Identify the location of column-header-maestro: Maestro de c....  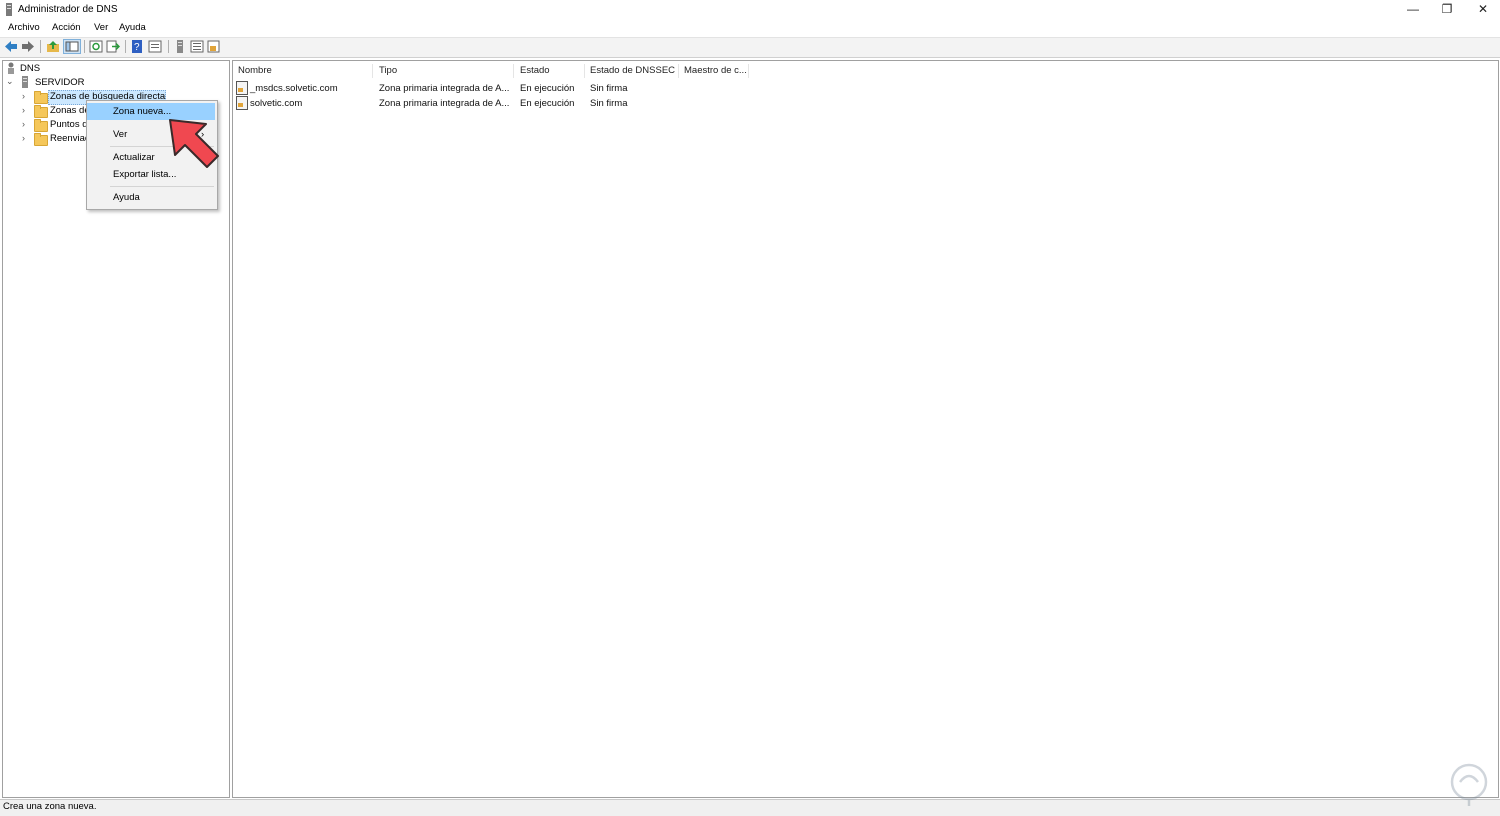
(714, 71).